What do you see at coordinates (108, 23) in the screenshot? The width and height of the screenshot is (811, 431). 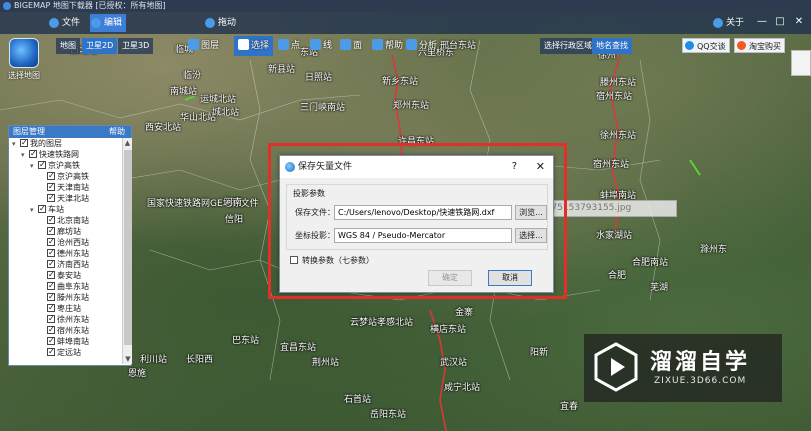 I see `menu-edit: 编辑` at bounding box center [108, 23].